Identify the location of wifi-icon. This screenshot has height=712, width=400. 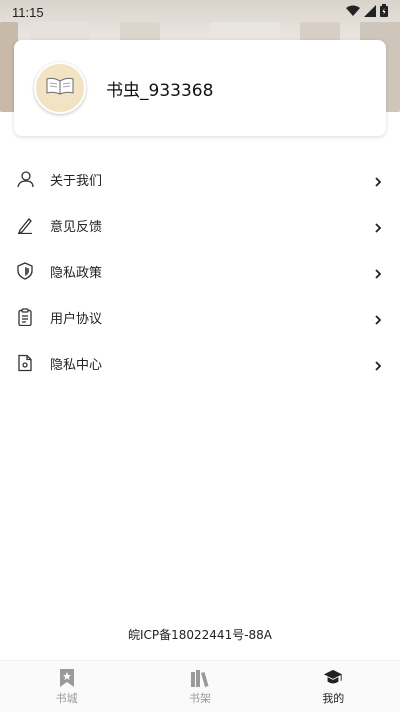
(353, 12).